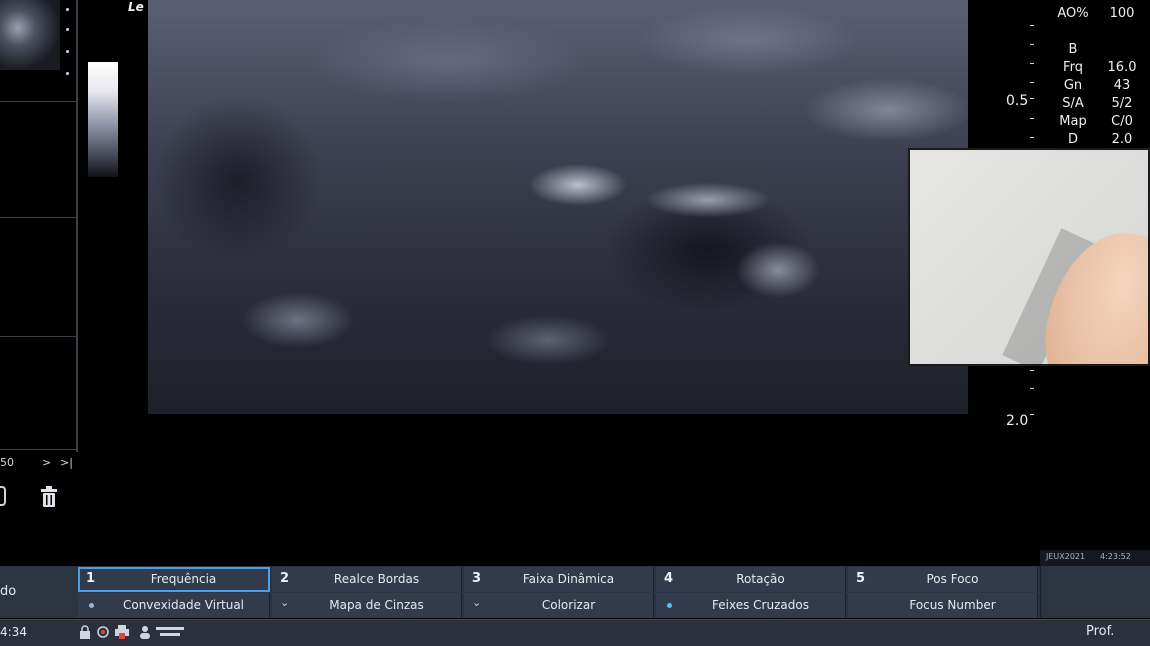 This screenshot has width=1150, height=646. I want to click on next-page-button: >, so click(46, 462).